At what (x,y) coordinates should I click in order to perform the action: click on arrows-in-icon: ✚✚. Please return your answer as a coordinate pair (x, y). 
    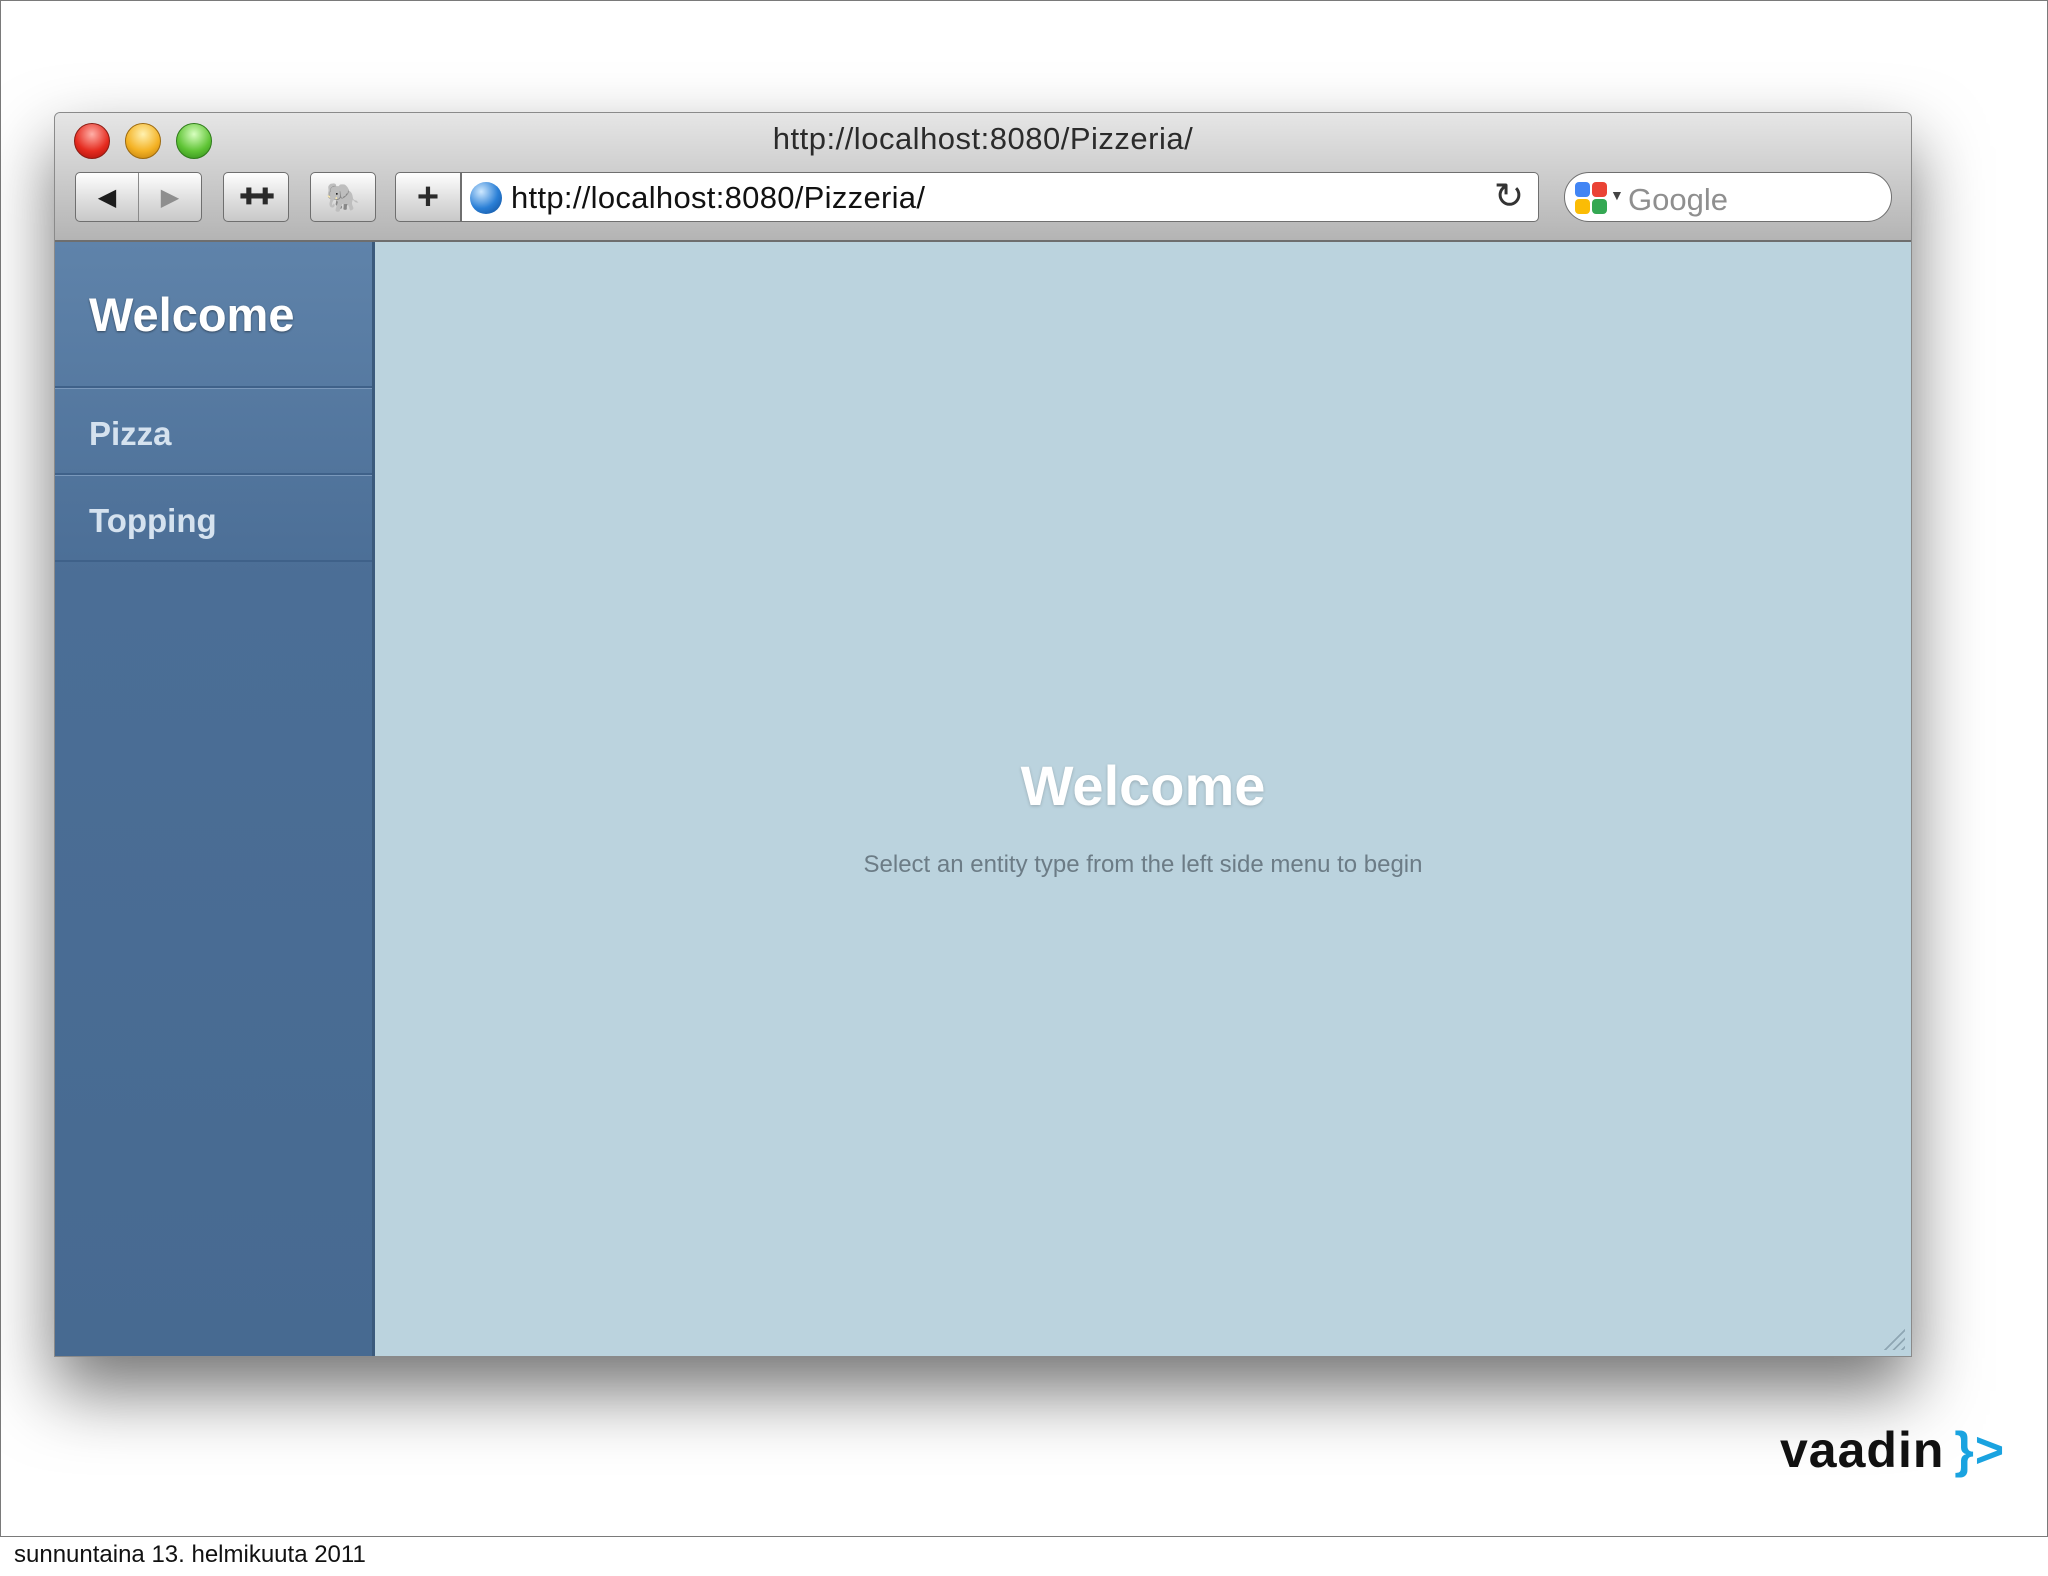
    Looking at the image, I should click on (257, 196).